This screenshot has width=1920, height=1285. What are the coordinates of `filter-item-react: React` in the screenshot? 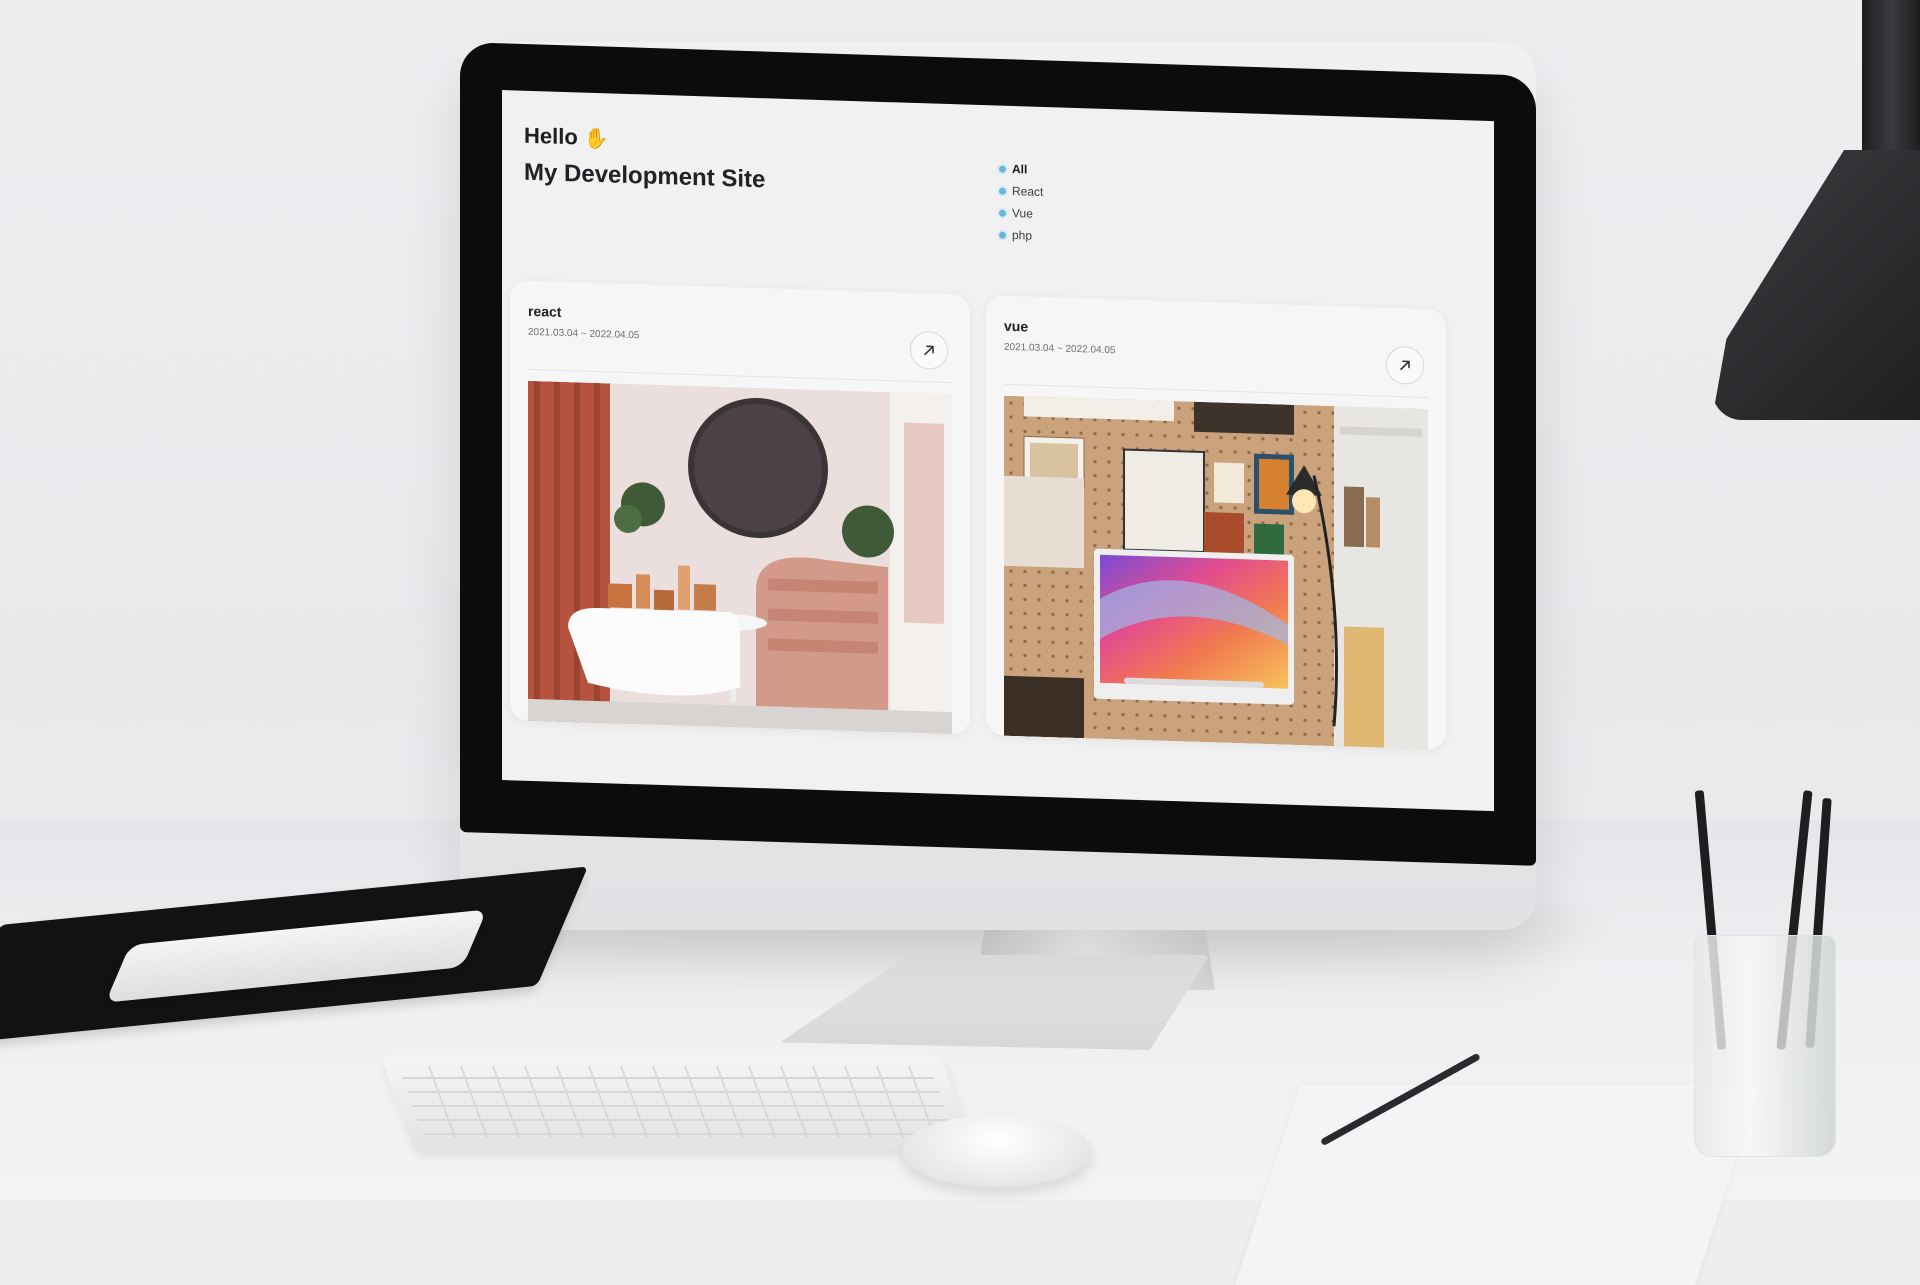 It's located at (1021, 191).